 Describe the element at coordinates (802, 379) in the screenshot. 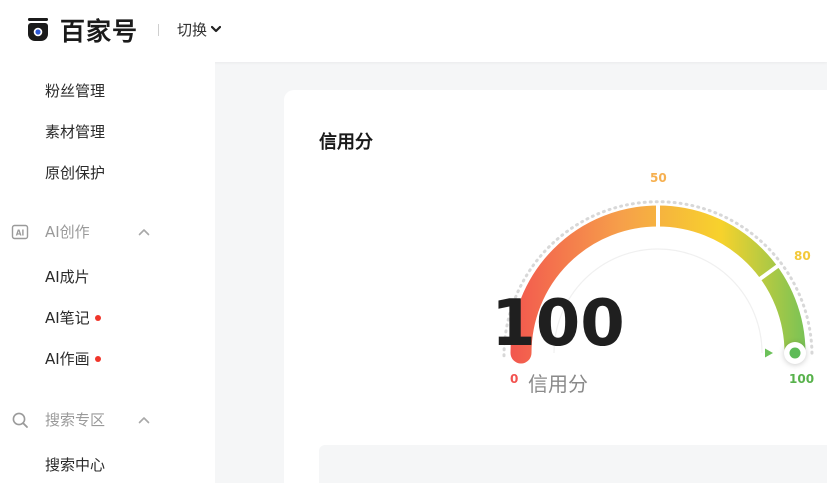

I see `gauge-tick-label-100: 100` at that location.